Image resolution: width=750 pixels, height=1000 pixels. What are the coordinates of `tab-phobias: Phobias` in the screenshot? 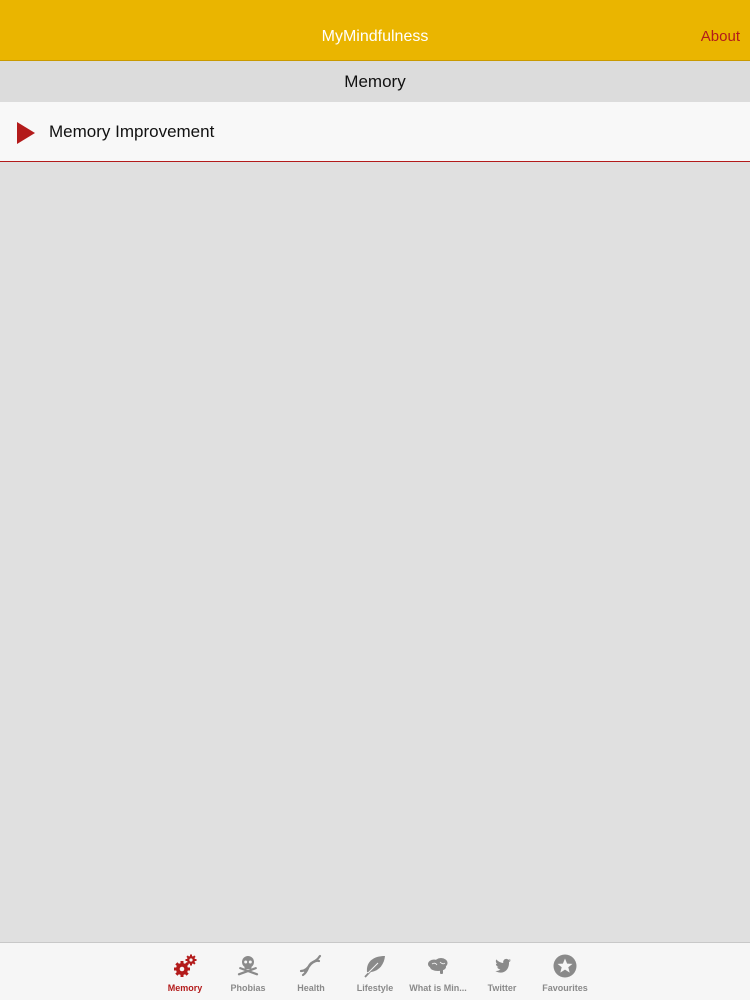 It's located at (248, 971).